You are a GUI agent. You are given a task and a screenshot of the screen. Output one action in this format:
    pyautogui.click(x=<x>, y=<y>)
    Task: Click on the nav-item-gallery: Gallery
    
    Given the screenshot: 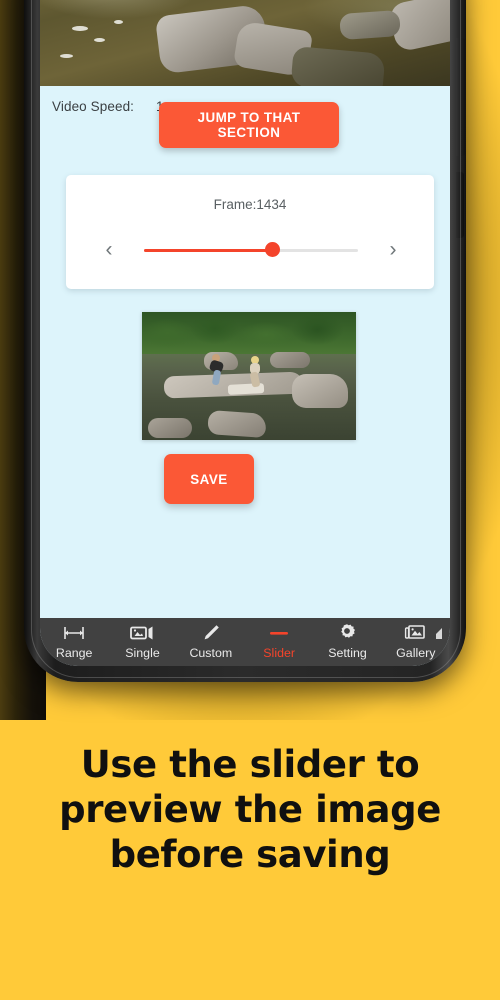 What is the action you would take?
    pyautogui.click(x=416, y=642)
    